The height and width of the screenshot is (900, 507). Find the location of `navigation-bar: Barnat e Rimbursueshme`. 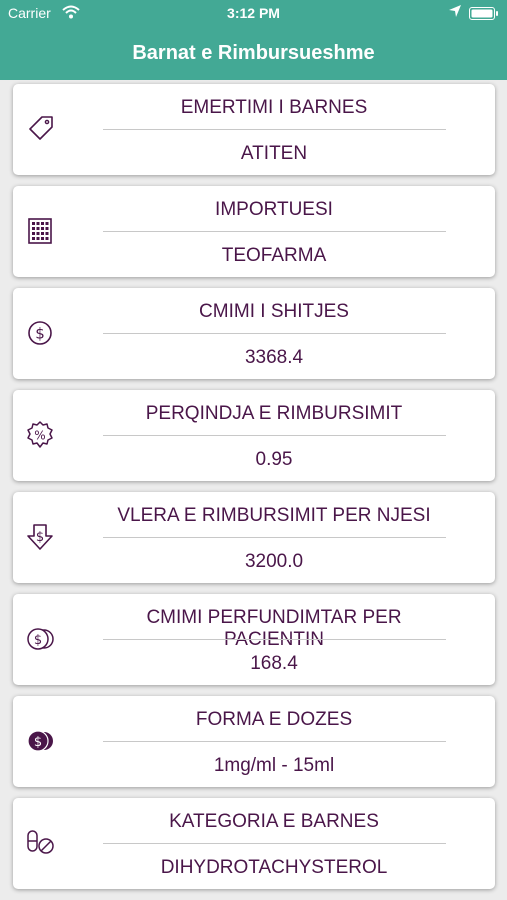

navigation-bar: Barnat e Rimbursueshme is located at coordinates (253, 53).